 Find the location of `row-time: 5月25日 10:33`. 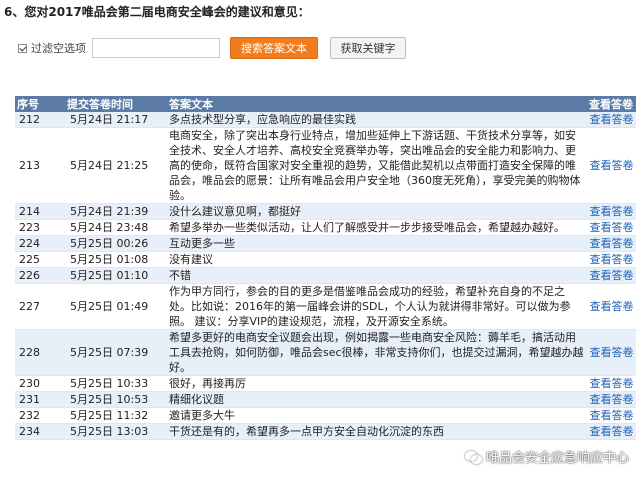

row-time: 5月25日 10:33 is located at coordinates (111, 383).